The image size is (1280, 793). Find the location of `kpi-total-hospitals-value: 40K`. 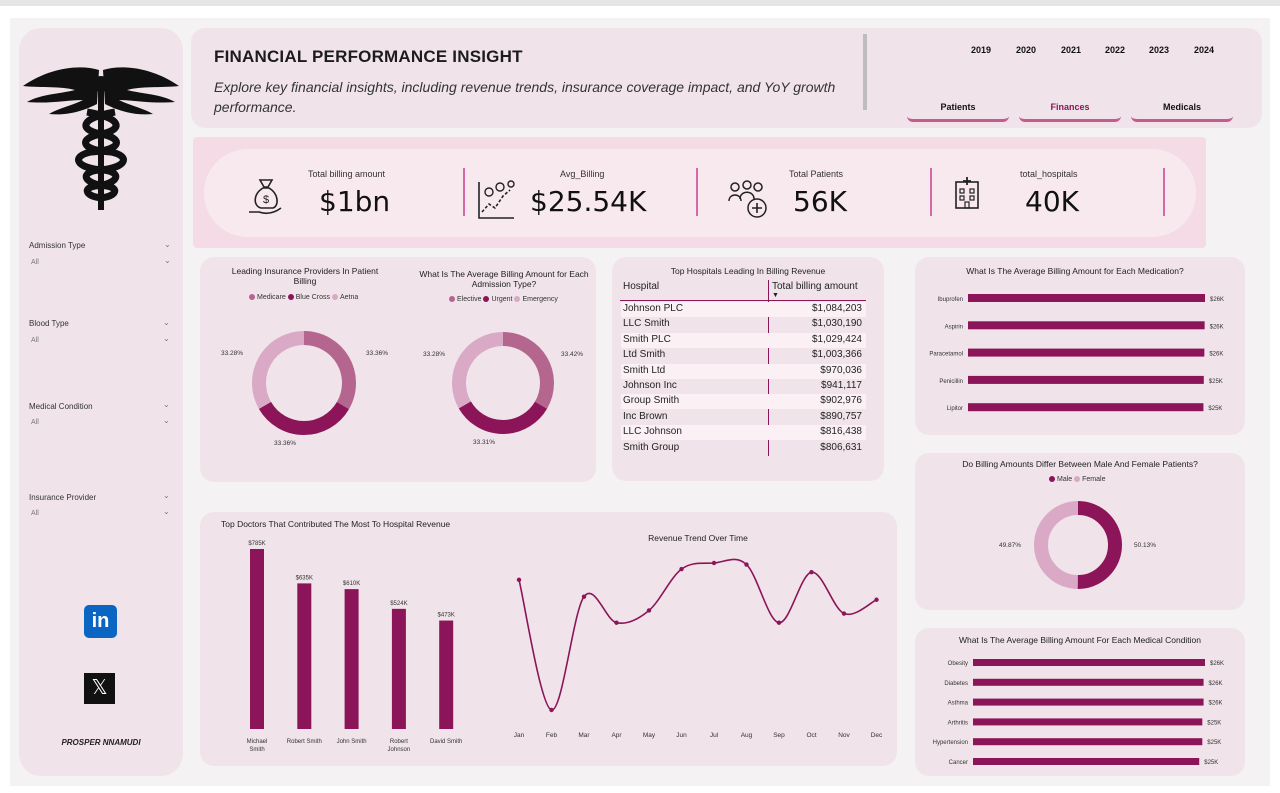

kpi-total-hospitals-value: 40K is located at coordinates (1052, 201).